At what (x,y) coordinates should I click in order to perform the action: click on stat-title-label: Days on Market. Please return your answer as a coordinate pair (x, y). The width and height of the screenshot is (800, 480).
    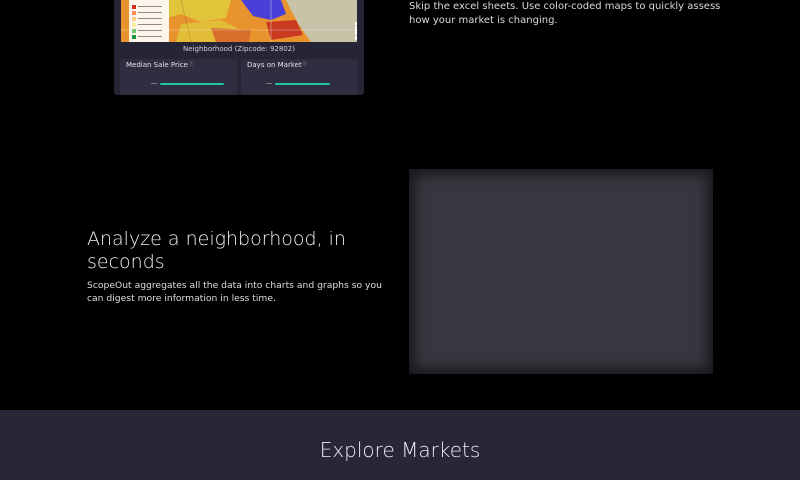
    Looking at the image, I should click on (274, 65).